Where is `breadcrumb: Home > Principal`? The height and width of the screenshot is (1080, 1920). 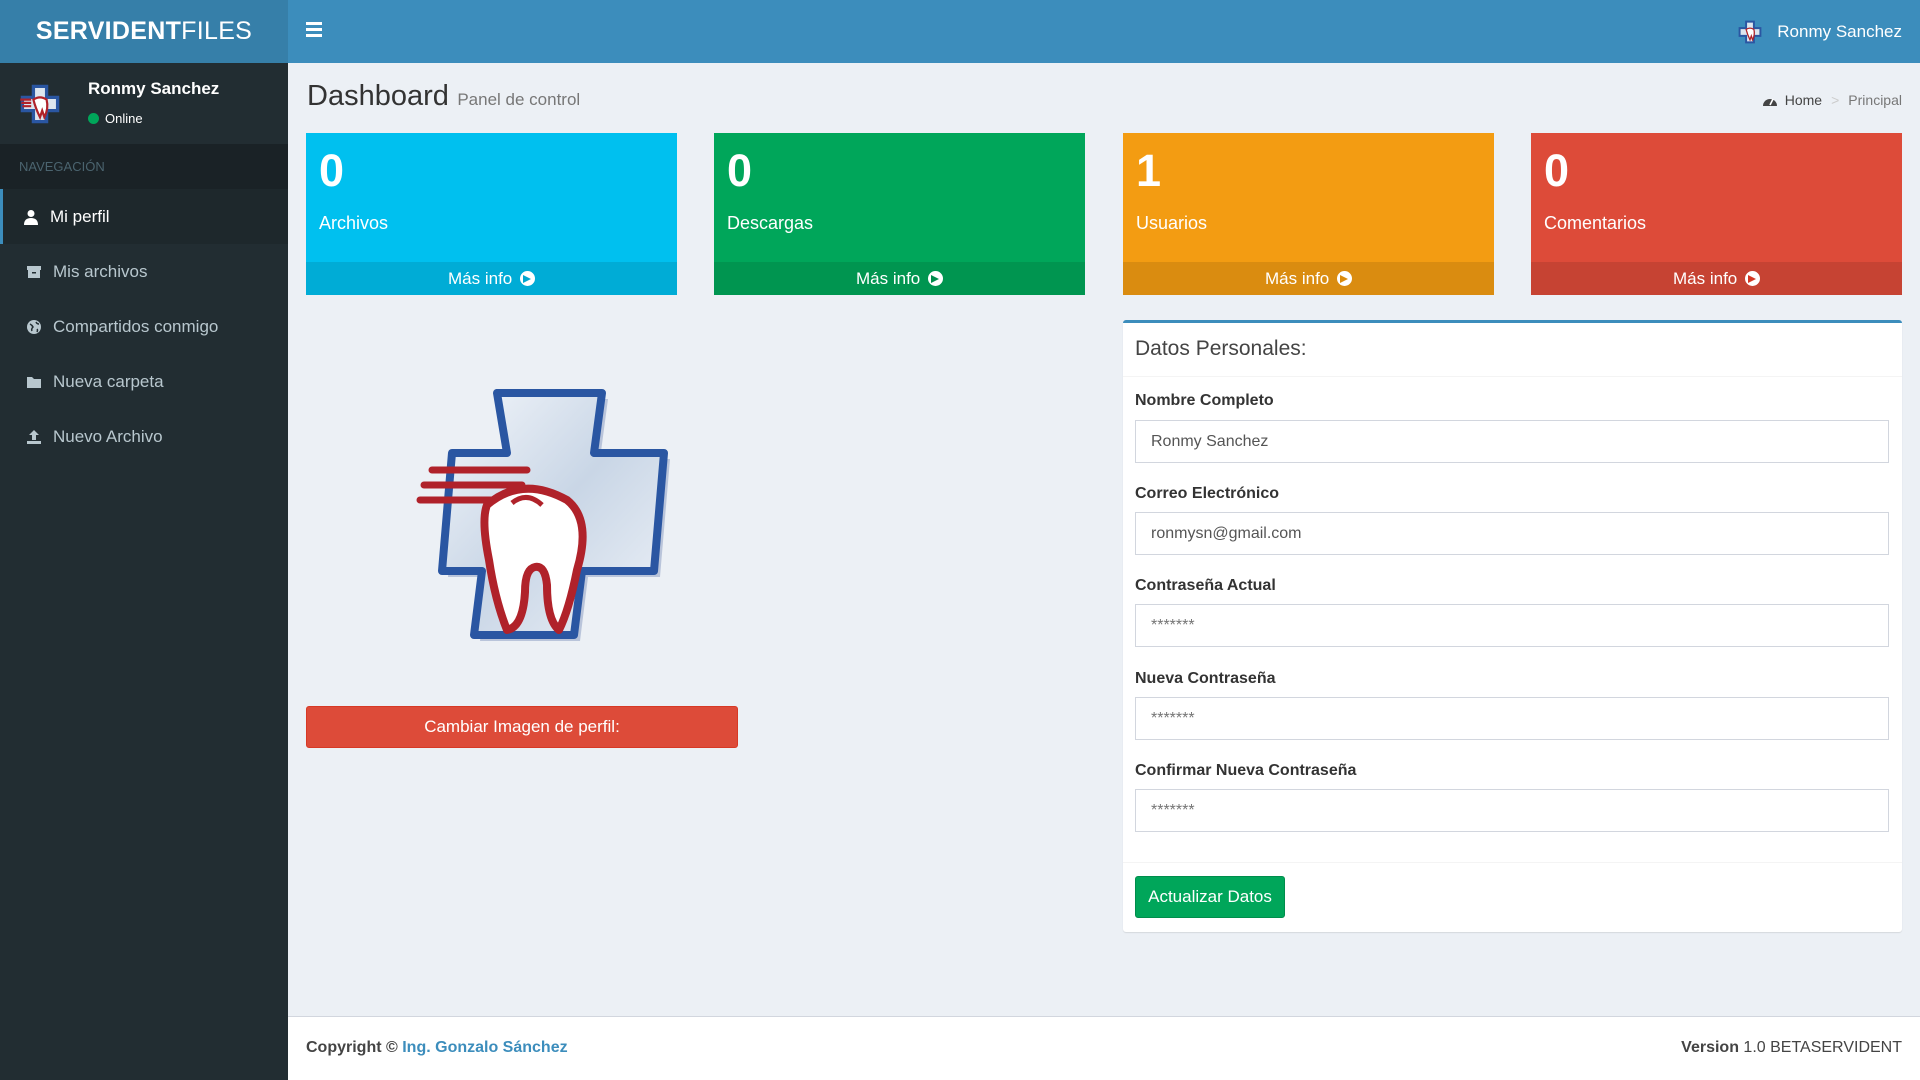
breadcrumb: Home > Principal is located at coordinates (1832, 100).